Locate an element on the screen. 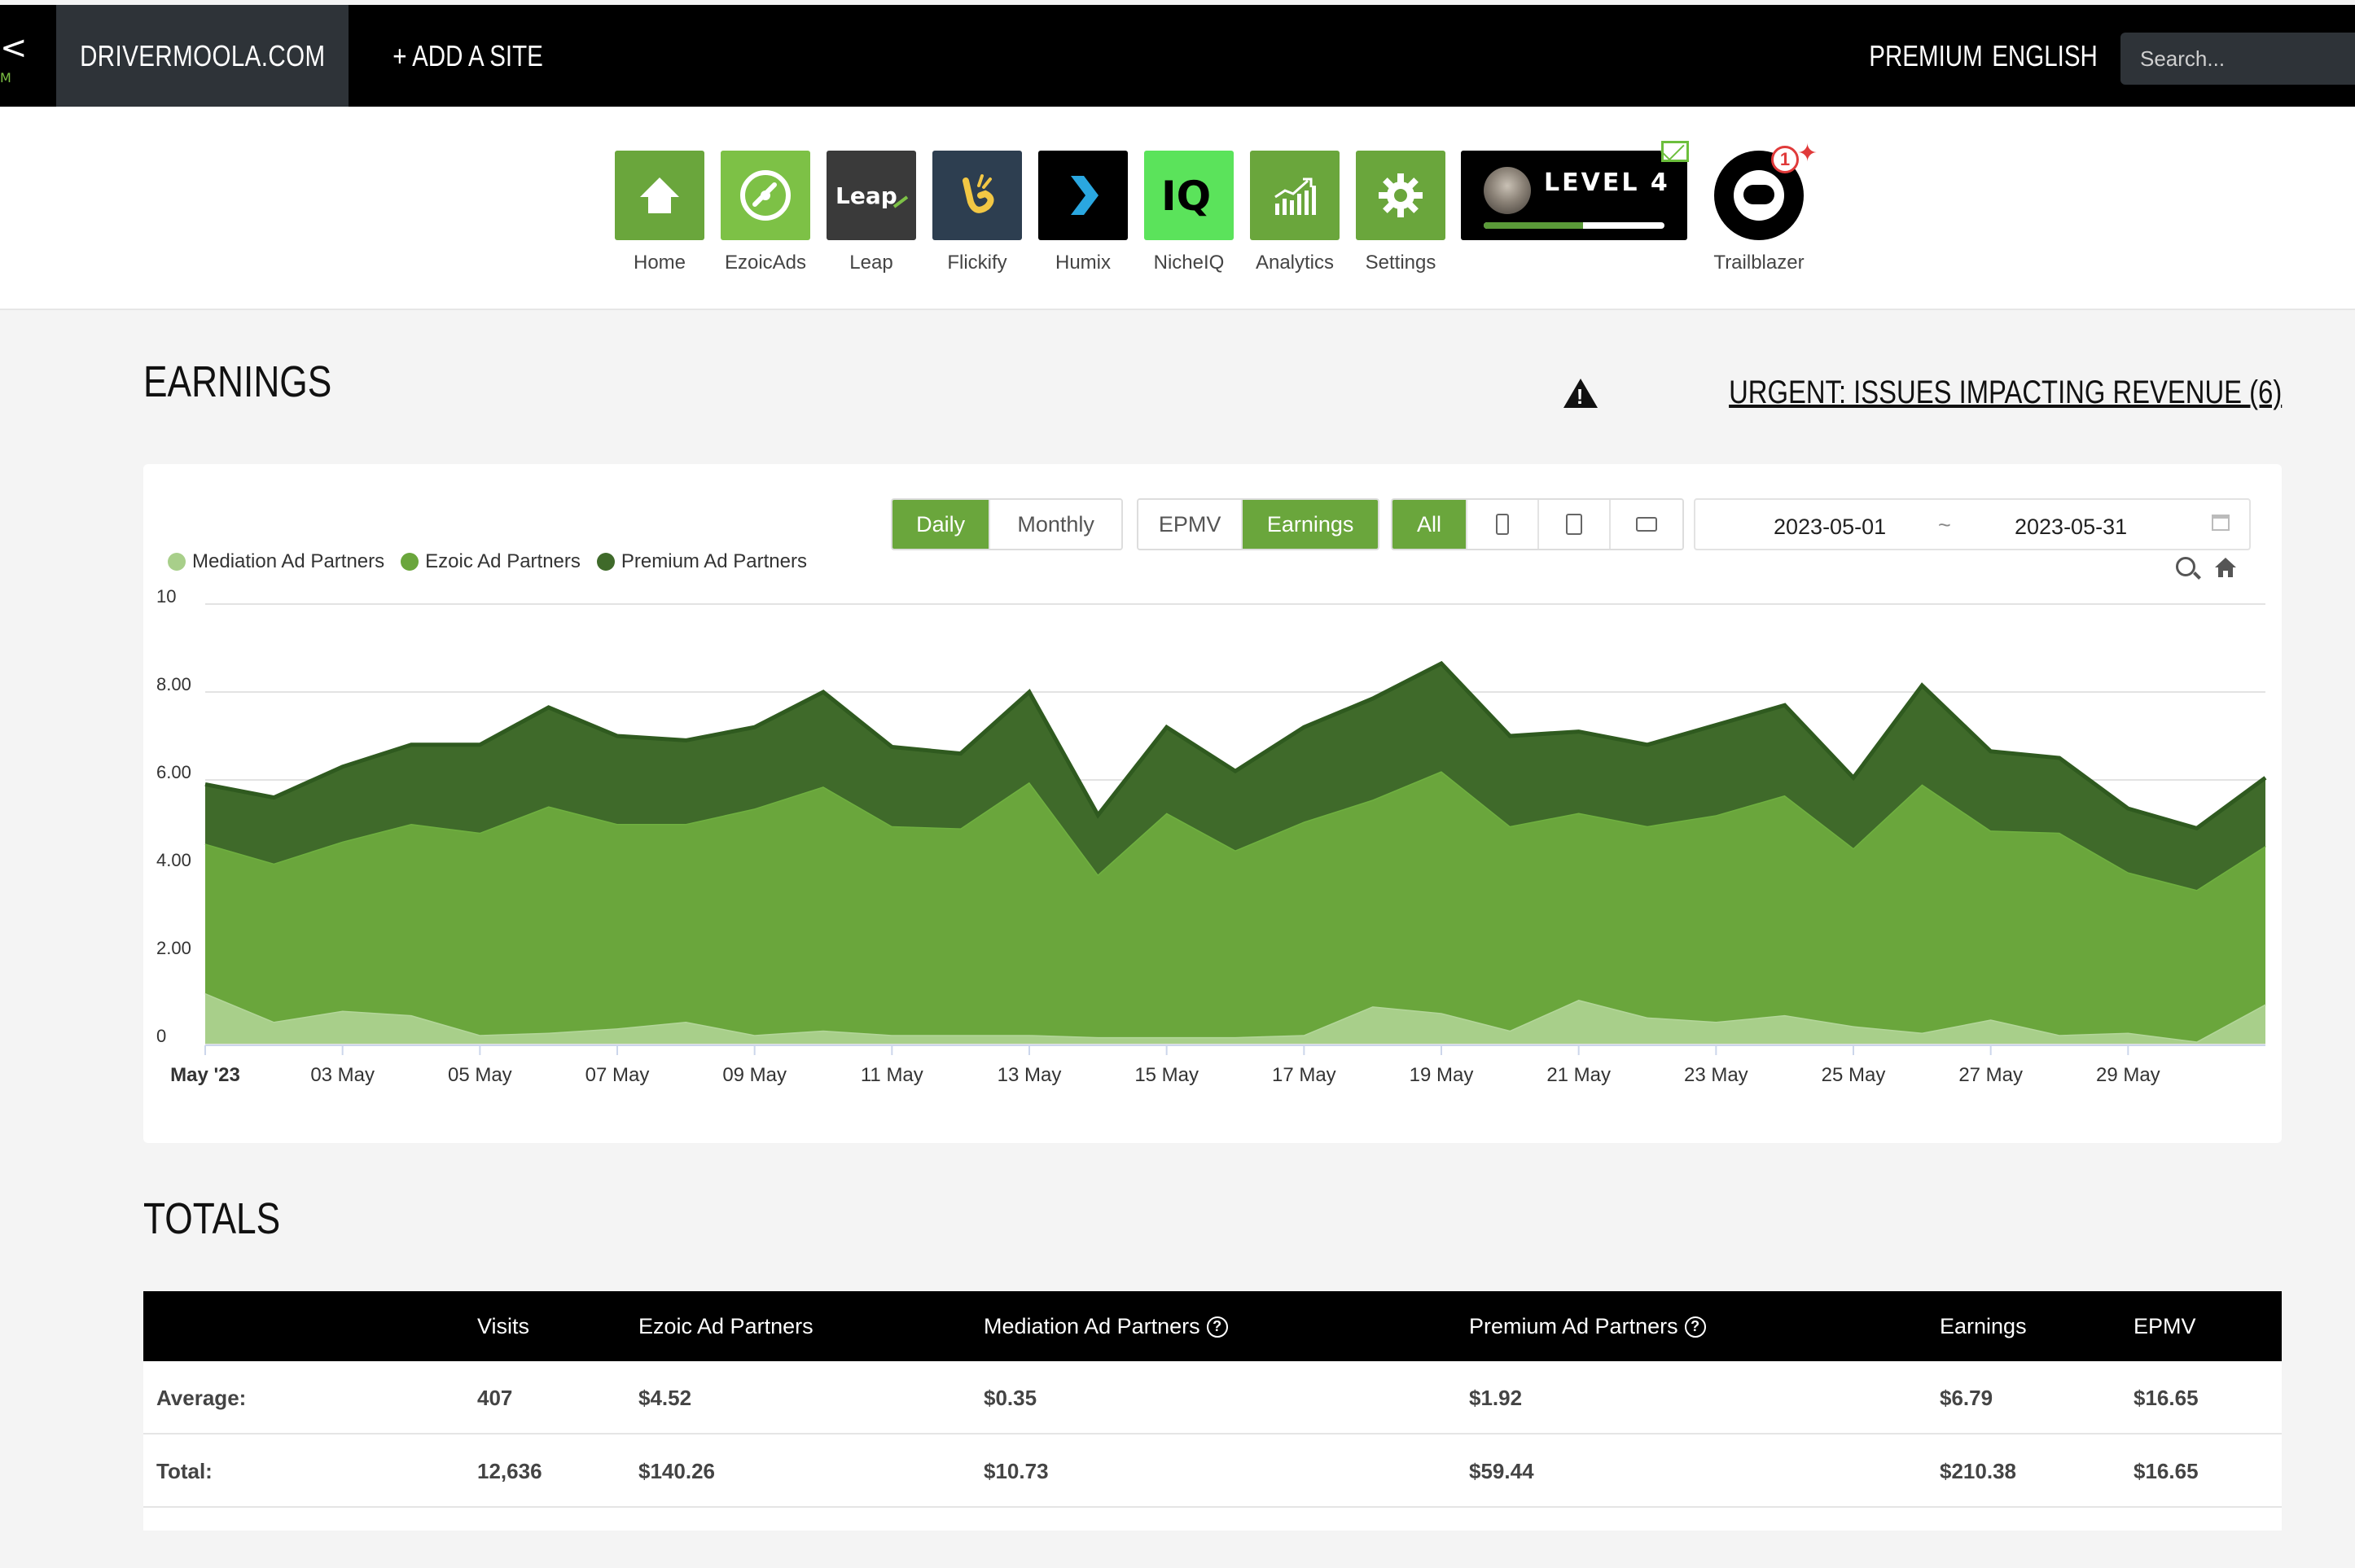  astronaut-icon: 1 ✦ is located at coordinates (1766, 190).